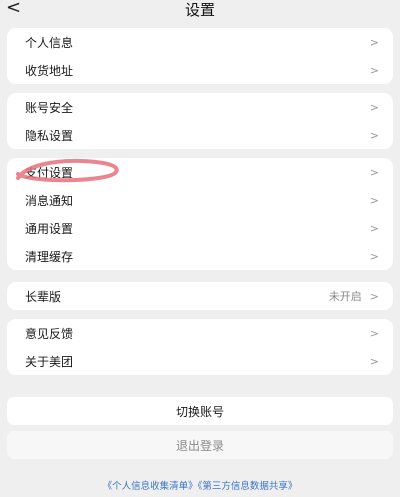  What do you see at coordinates (200, 42) in the screenshot?
I see `row-personal-info: 个人信息 >` at bounding box center [200, 42].